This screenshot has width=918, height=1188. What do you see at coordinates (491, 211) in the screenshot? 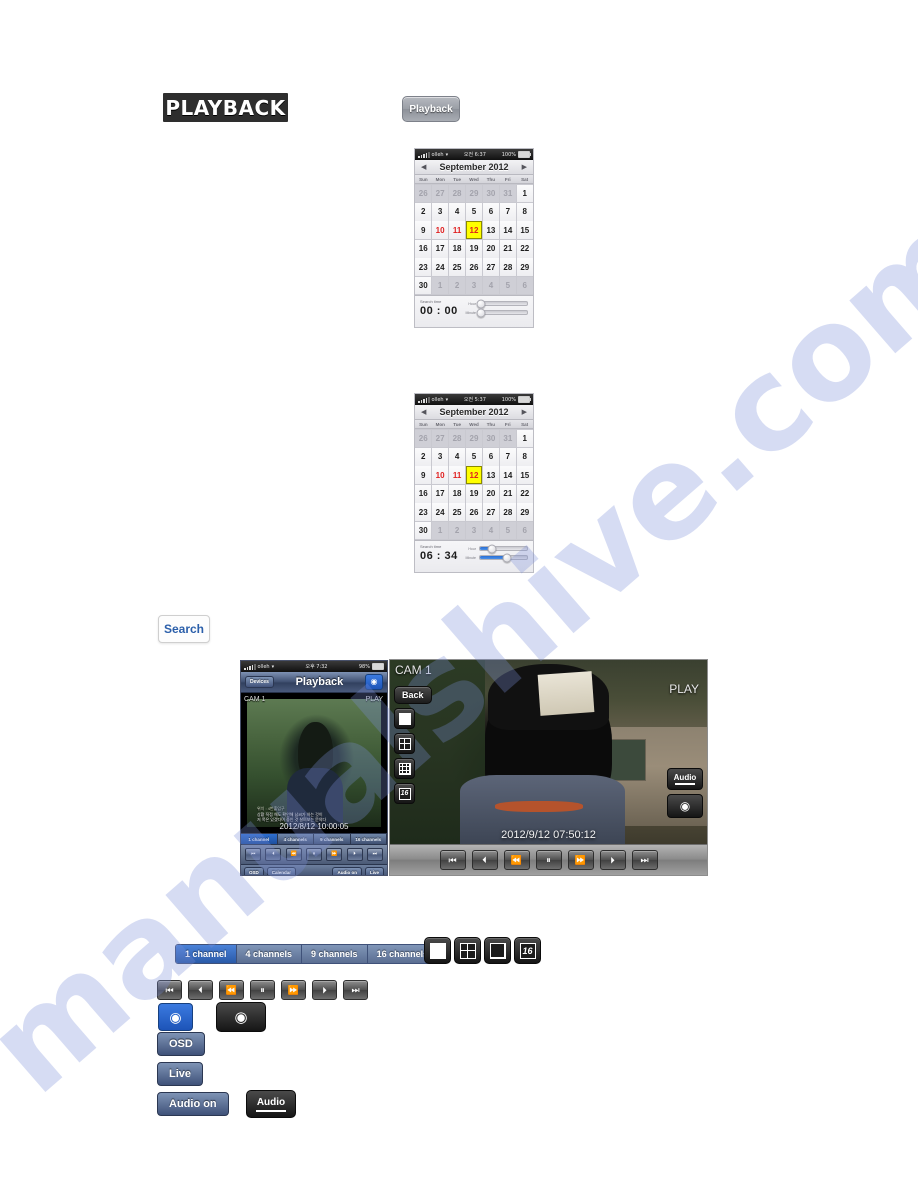
I see `calendar-day: 6` at bounding box center [491, 211].